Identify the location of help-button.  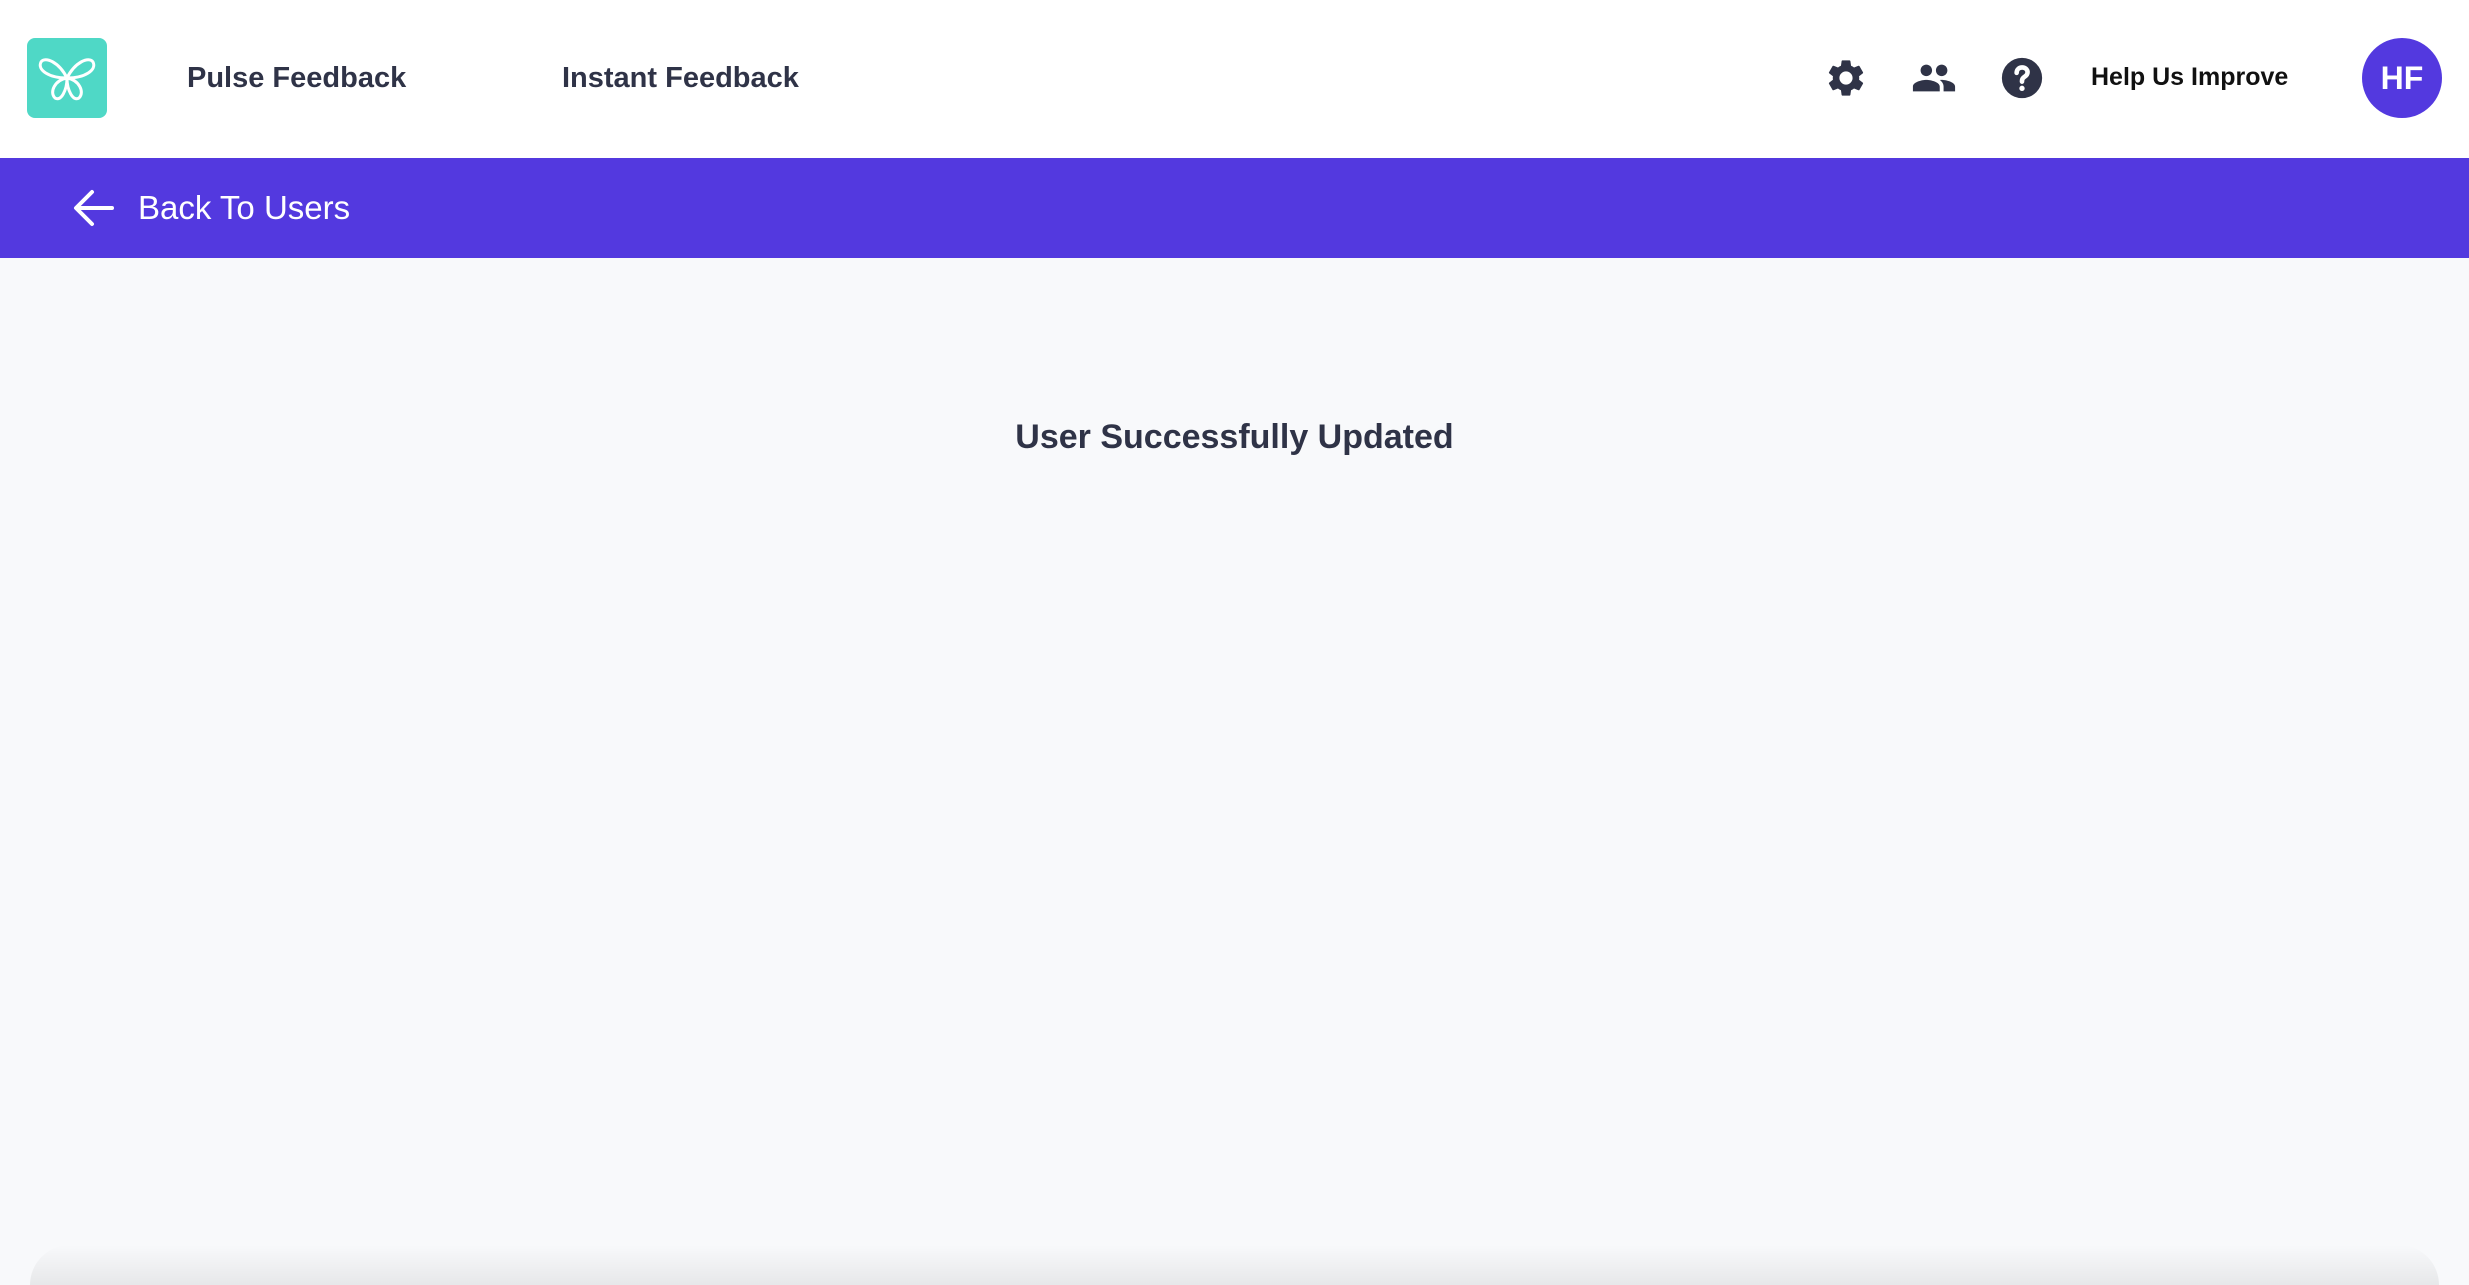
(2022, 78).